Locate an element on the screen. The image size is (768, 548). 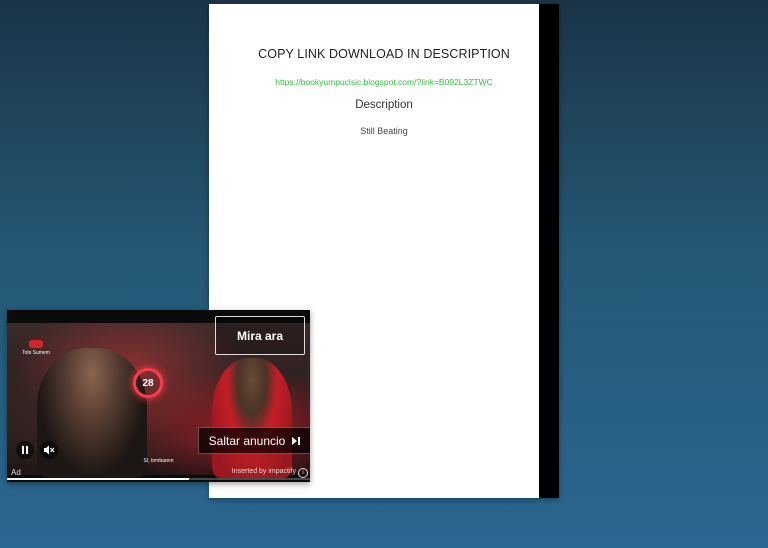
skip-ad-button: Saltar anuncio is located at coordinates (254, 440).